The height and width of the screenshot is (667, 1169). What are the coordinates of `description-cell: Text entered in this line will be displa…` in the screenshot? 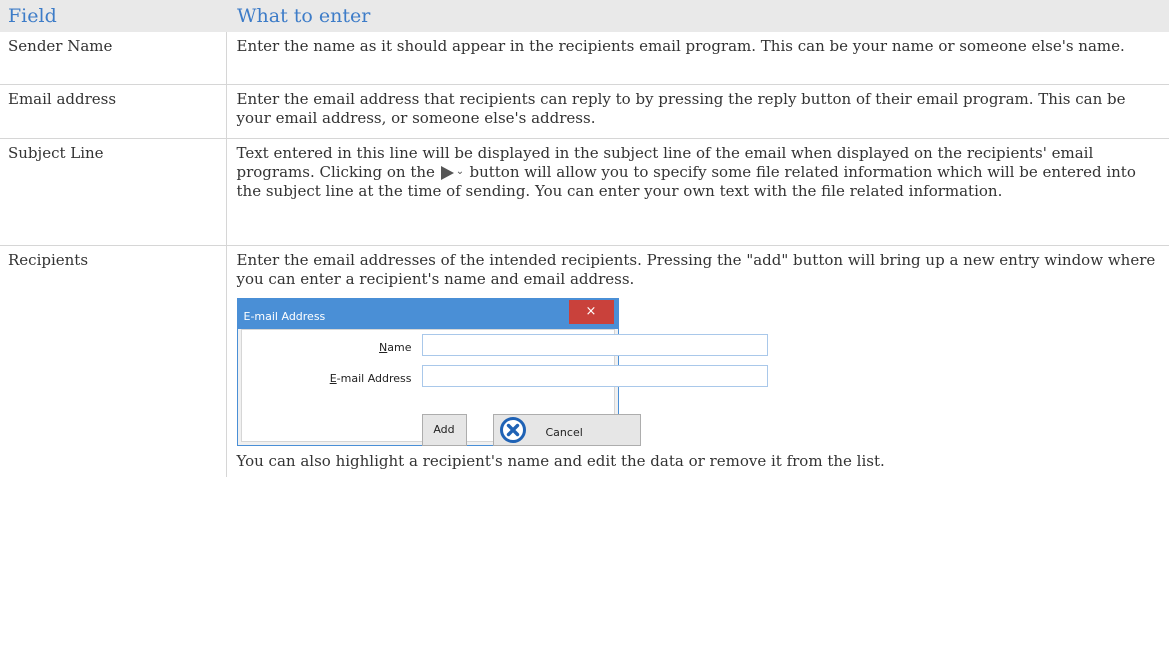 It's located at (697, 191).